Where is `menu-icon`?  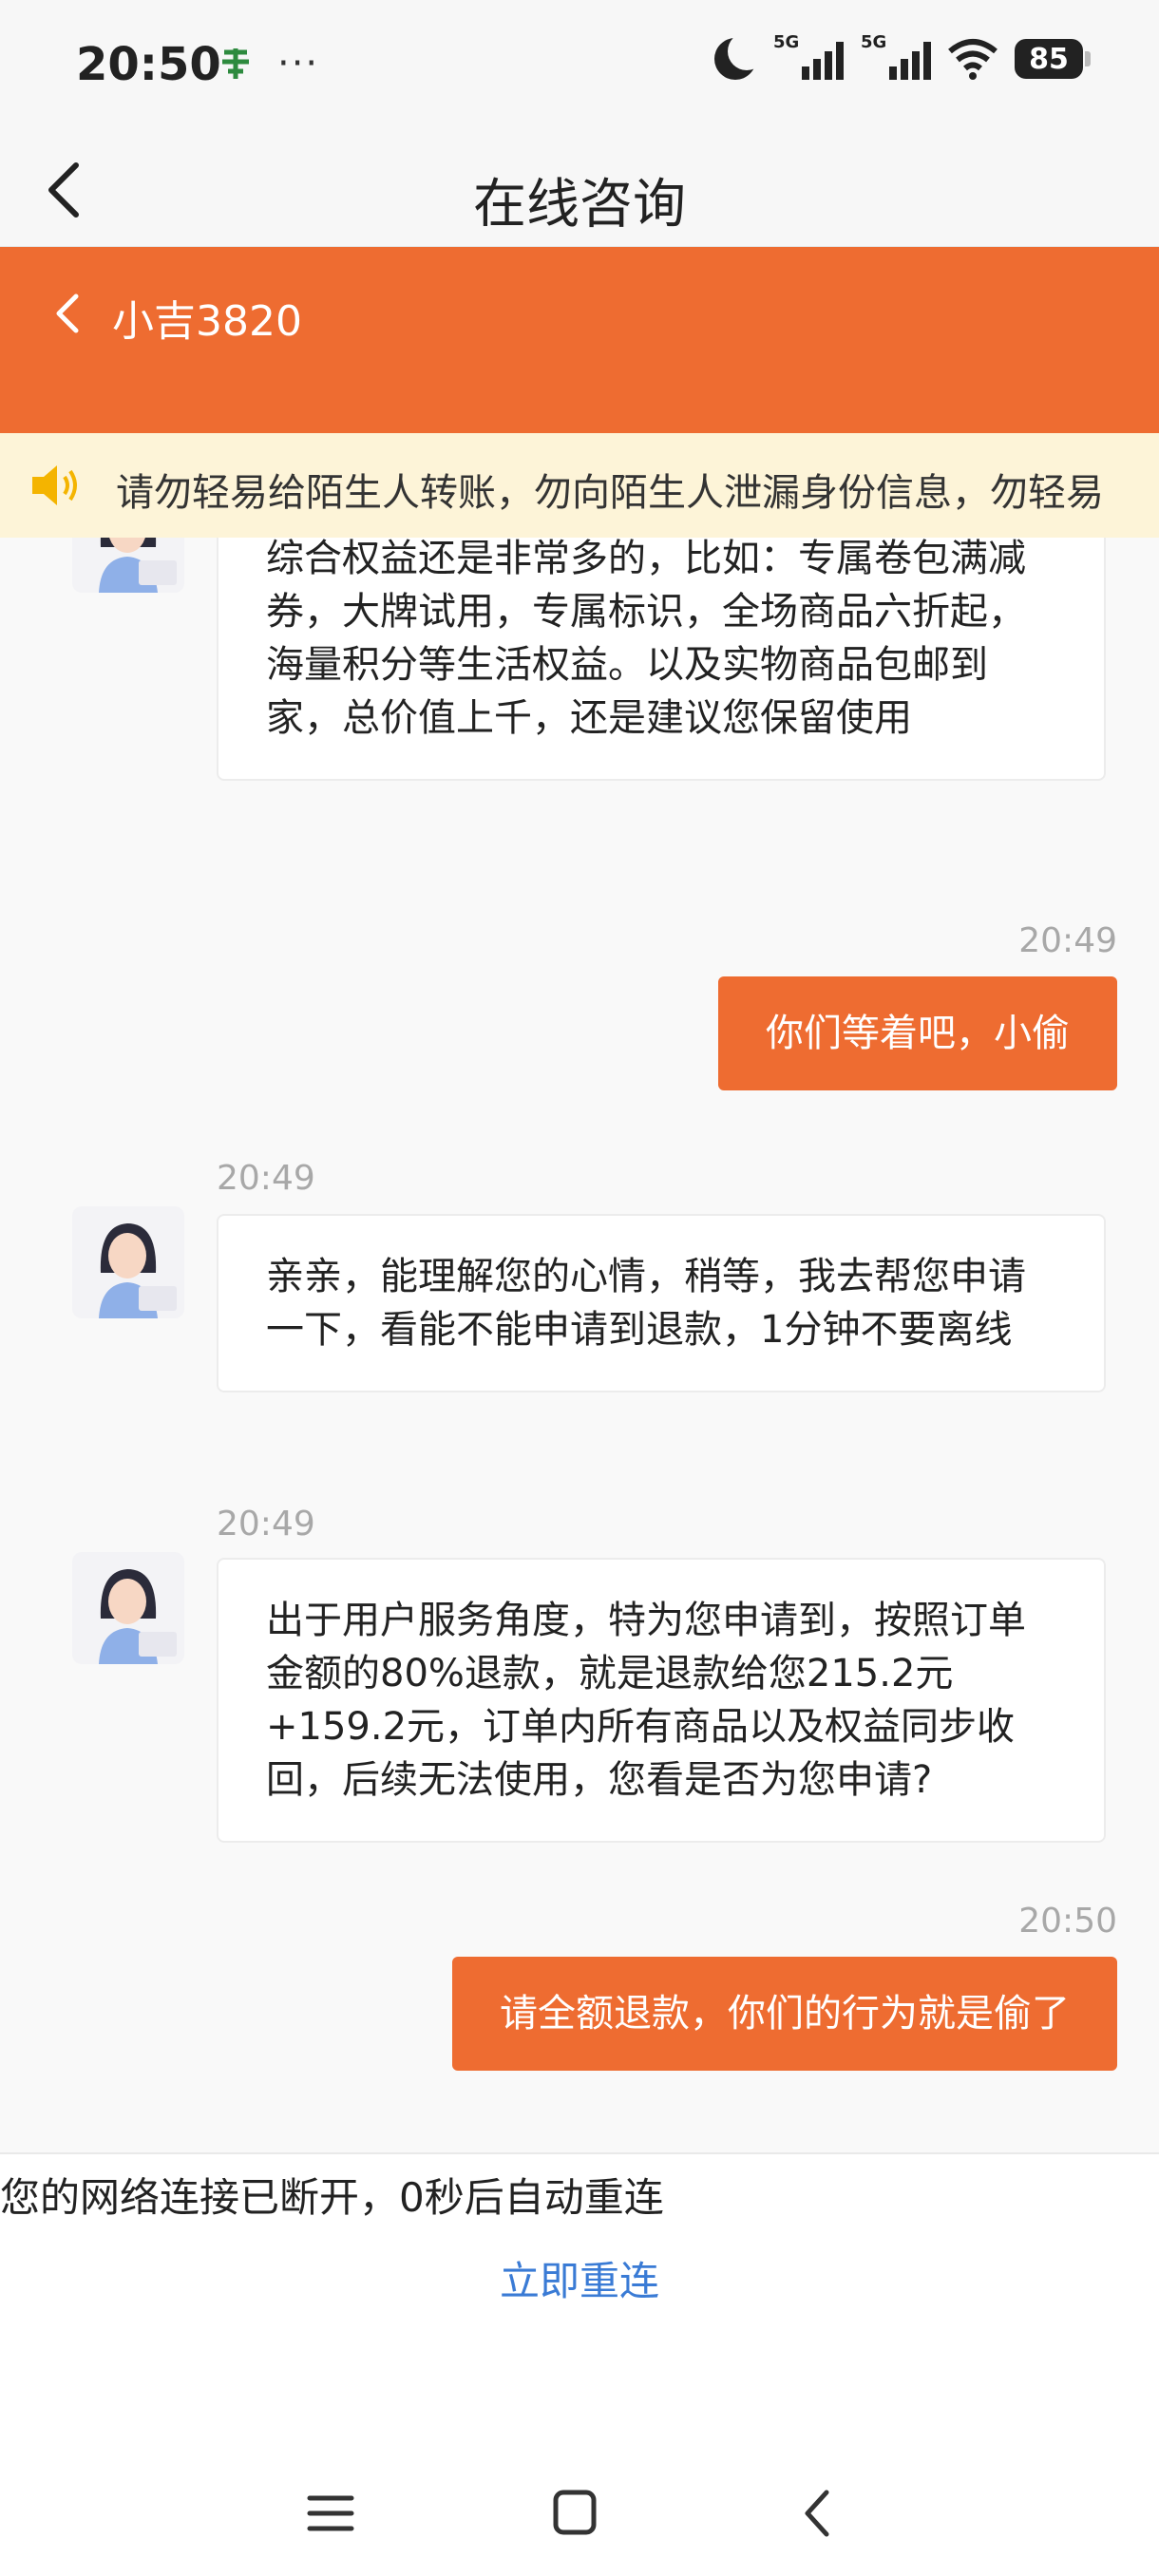
menu-icon is located at coordinates (331, 2513).